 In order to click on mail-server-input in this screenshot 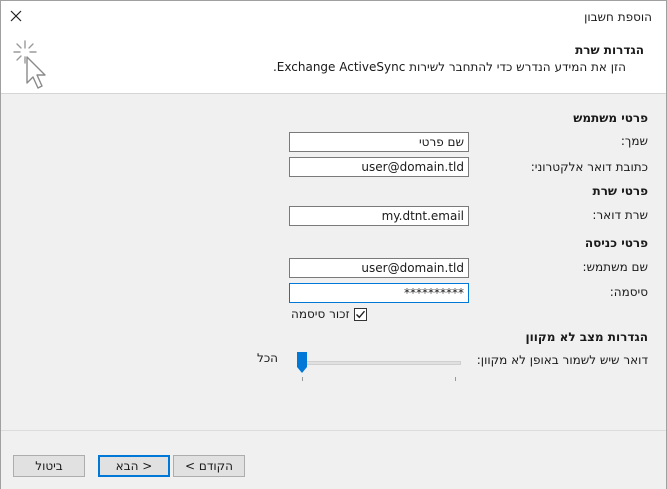, I will do `click(379, 216)`.